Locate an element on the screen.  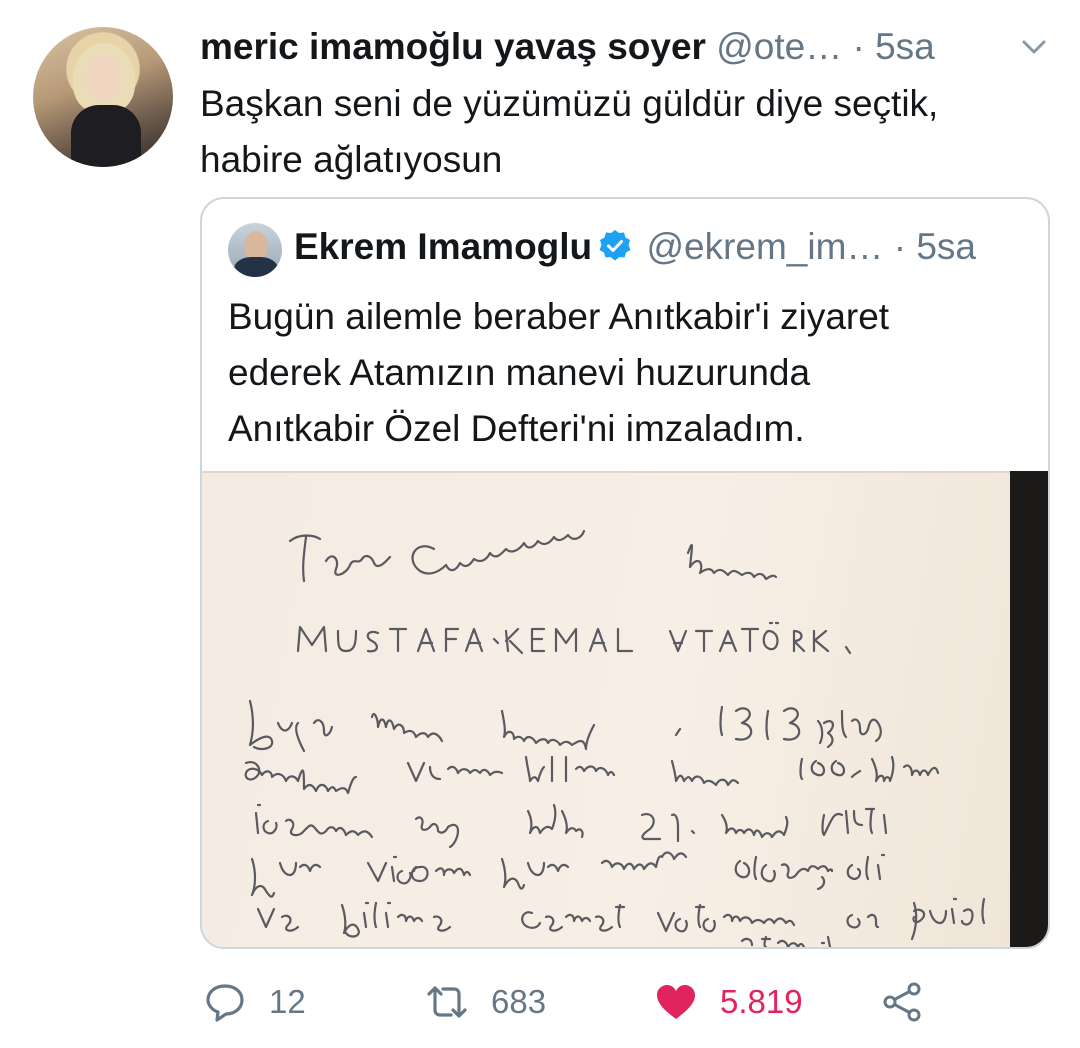
author-name: meric imamoğlu yavaş soyer is located at coordinates (453, 46).